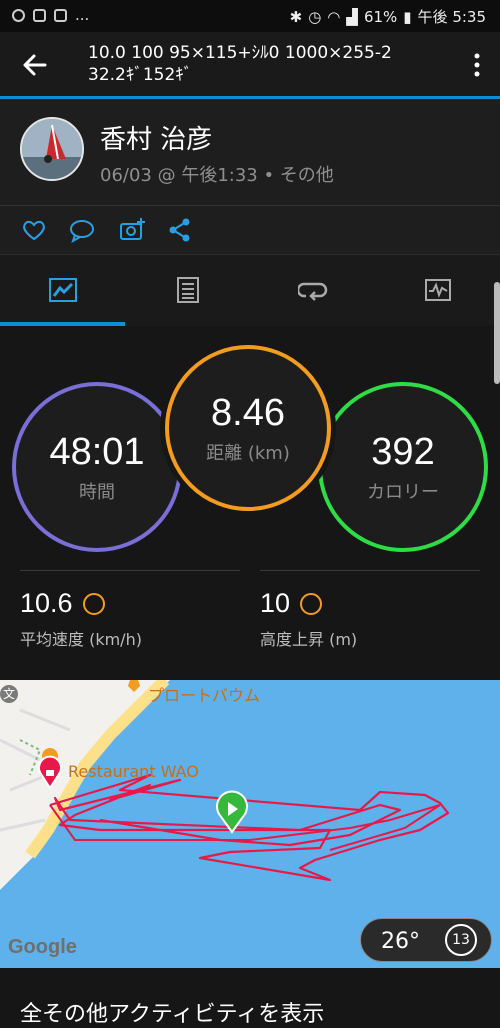 The height and width of the screenshot is (1028, 500). Describe the element at coordinates (403, 451) in the screenshot. I see `calories-value: 392` at that location.